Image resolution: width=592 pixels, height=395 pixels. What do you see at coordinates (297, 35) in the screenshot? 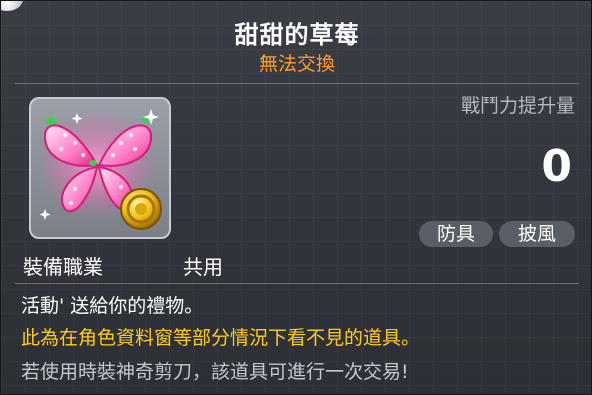
I see `item-name: 甜甜的草莓` at bounding box center [297, 35].